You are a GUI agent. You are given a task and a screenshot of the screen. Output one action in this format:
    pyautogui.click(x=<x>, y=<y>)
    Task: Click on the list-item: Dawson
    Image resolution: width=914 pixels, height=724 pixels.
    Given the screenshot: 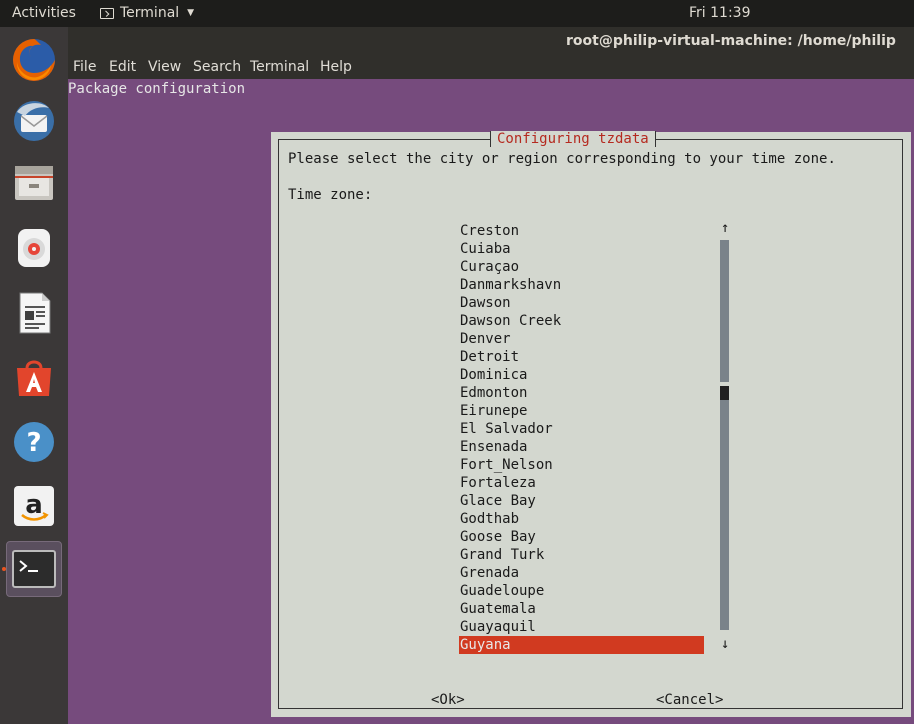 What is the action you would take?
    pyautogui.click(x=581, y=303)
    